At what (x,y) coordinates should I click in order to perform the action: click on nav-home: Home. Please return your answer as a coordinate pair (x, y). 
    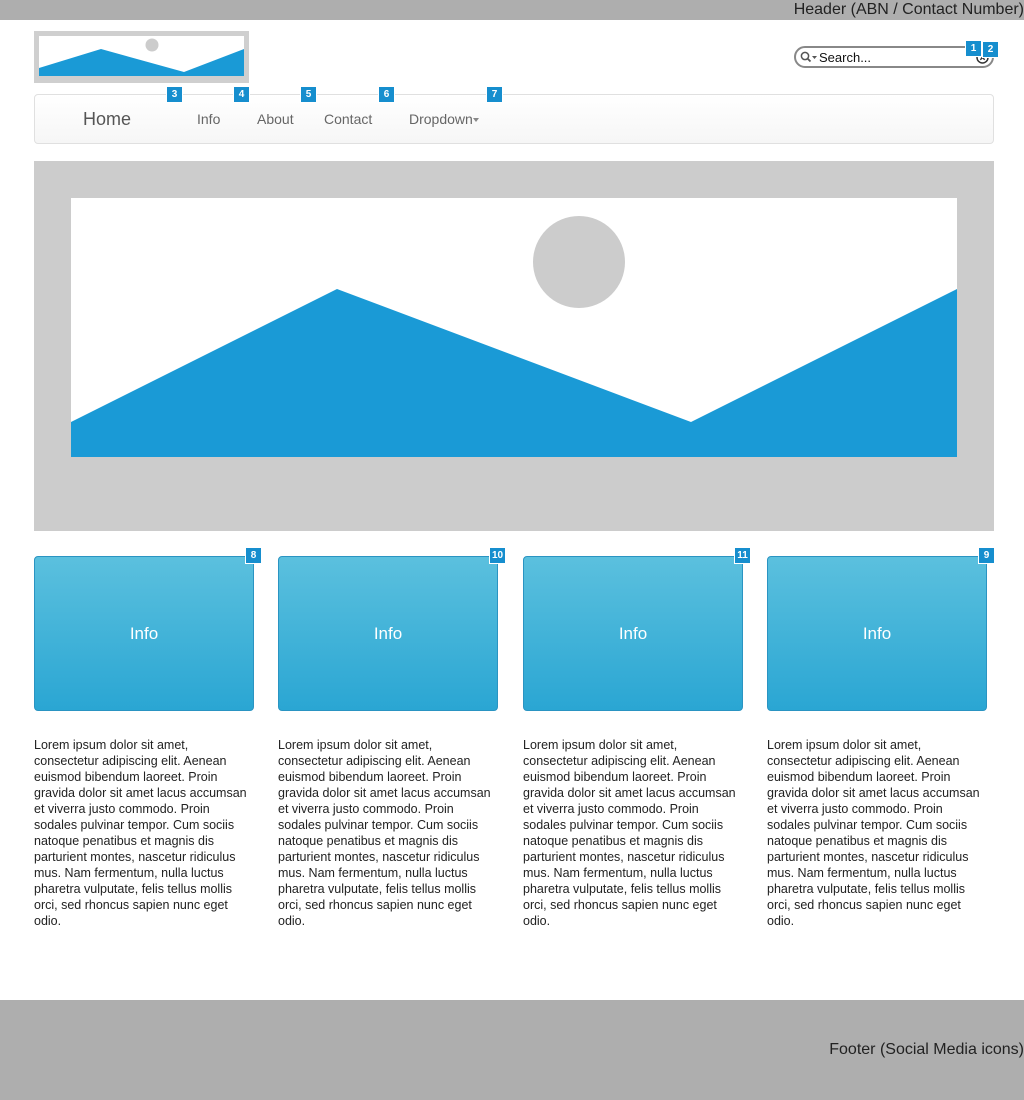
    Looking at the image, I should click on (107, 119).